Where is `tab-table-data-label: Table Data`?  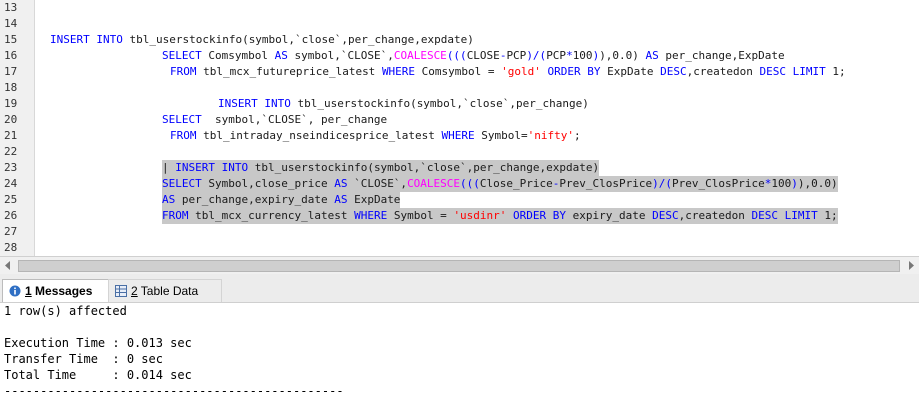 tab-table-data-label: Table Data is located at coordinates (168, 291).